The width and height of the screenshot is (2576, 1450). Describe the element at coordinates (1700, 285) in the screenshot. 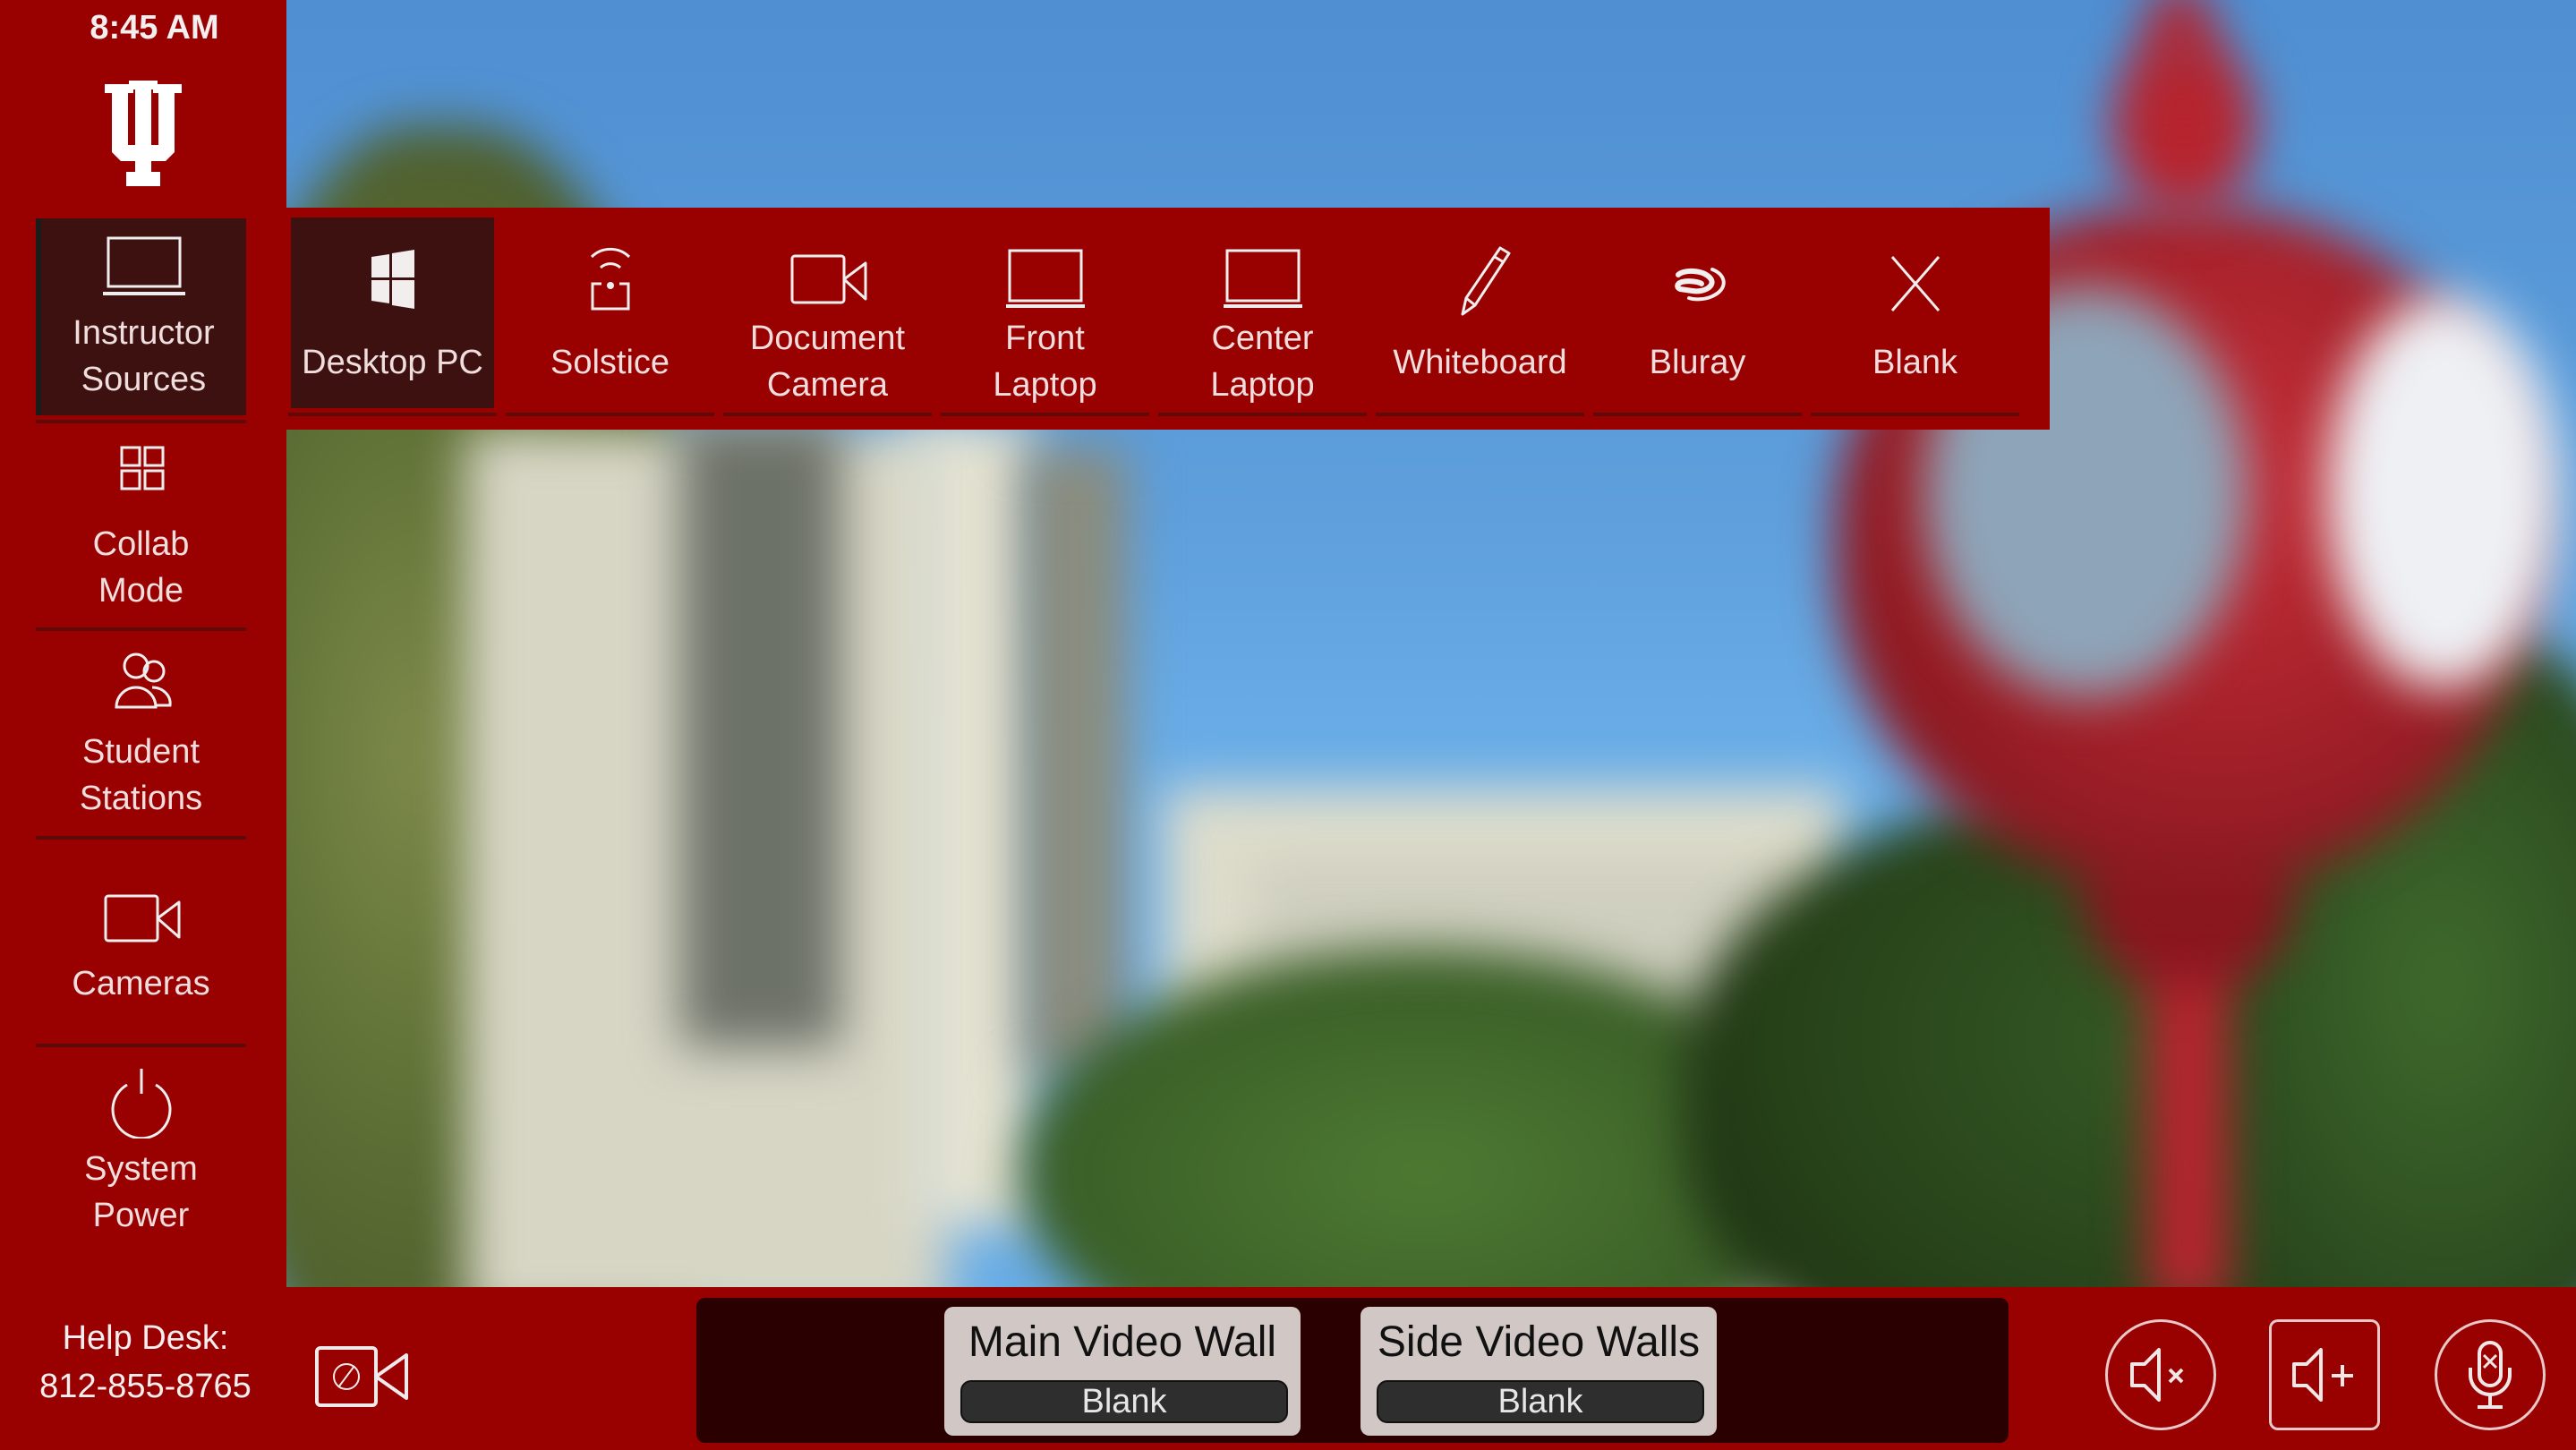

I see `bluray-icon` at that location.